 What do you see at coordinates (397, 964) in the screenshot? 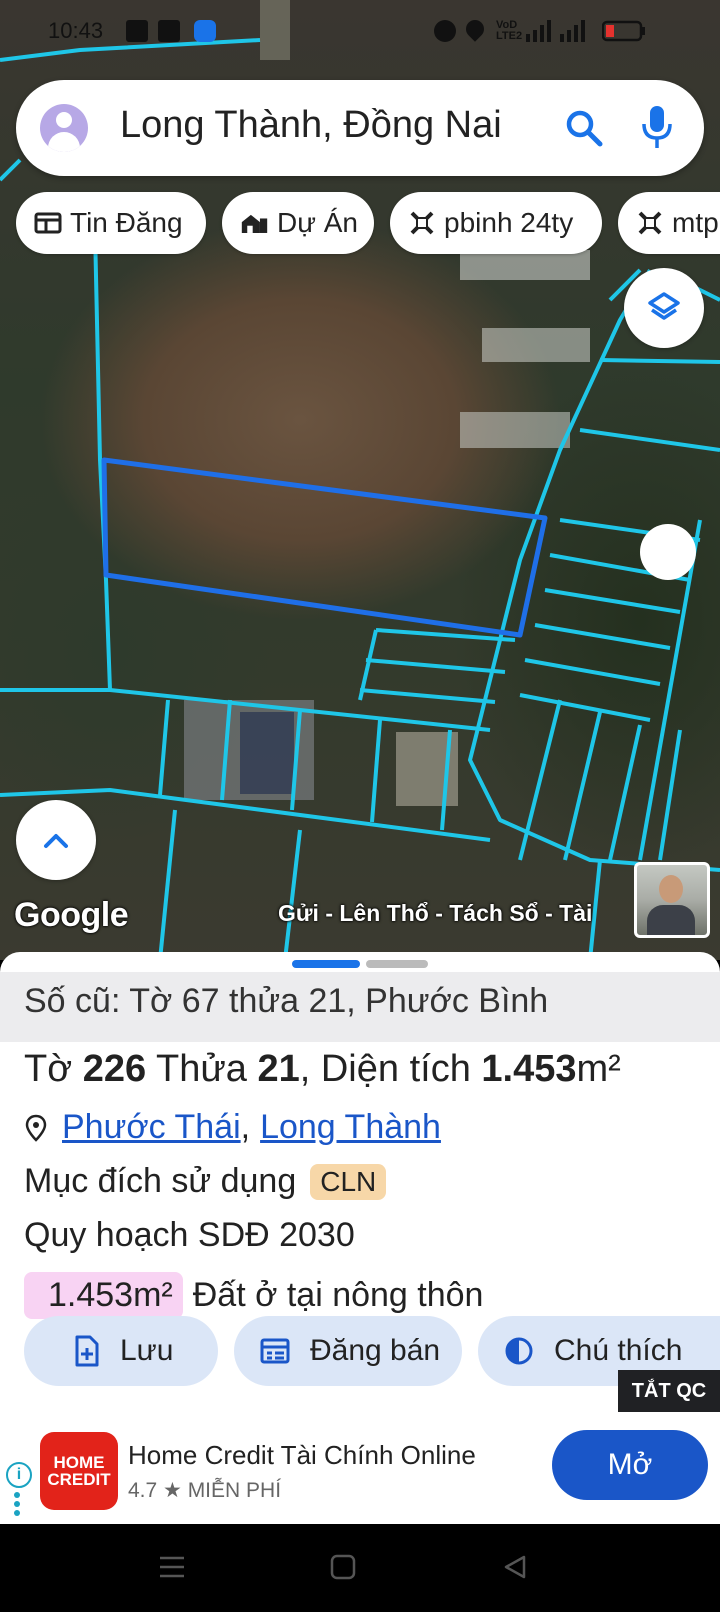
I see `sheet-handle` at bounding box center [397, 964].